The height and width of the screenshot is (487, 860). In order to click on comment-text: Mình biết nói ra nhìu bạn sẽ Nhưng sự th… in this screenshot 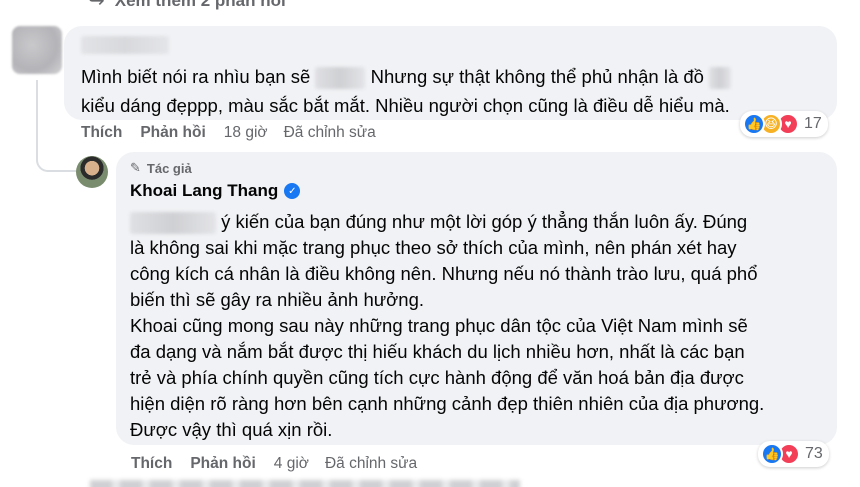, I will do `click(452, 91)`.